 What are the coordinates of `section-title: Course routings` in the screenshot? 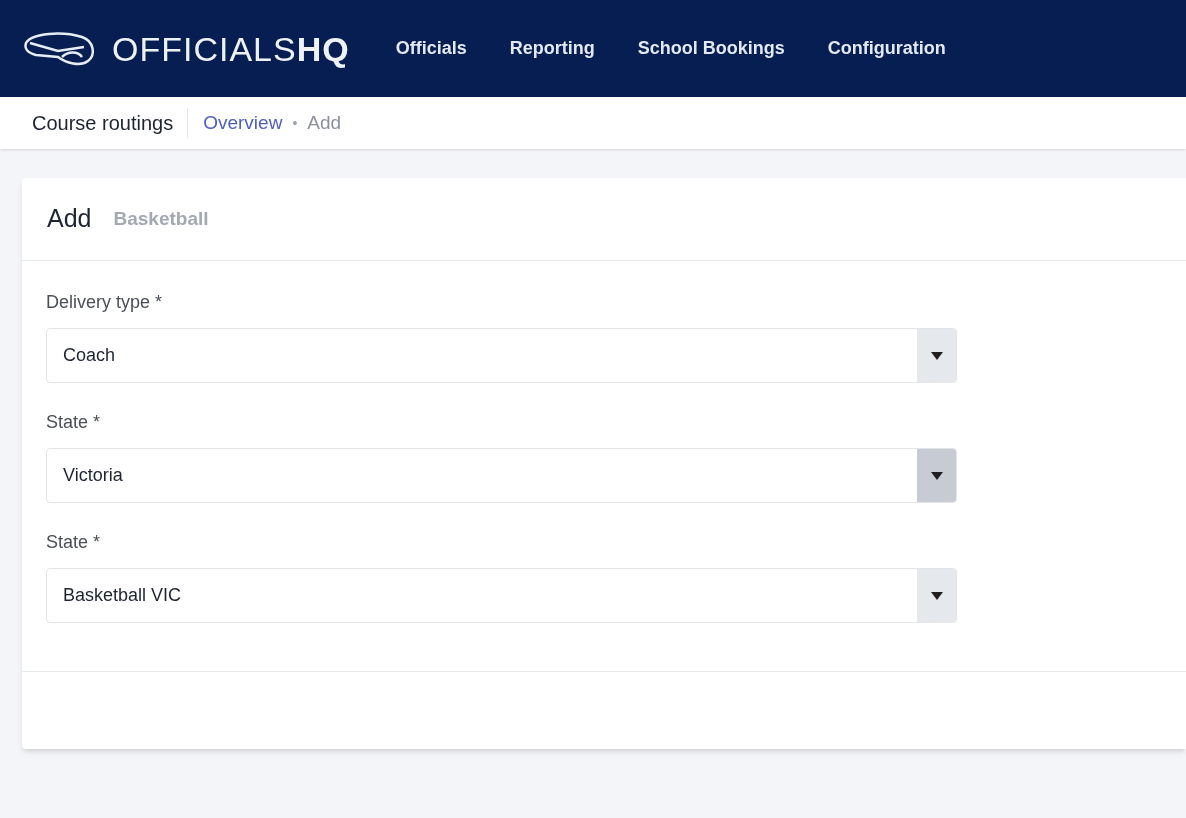 It's located at (110, 123).